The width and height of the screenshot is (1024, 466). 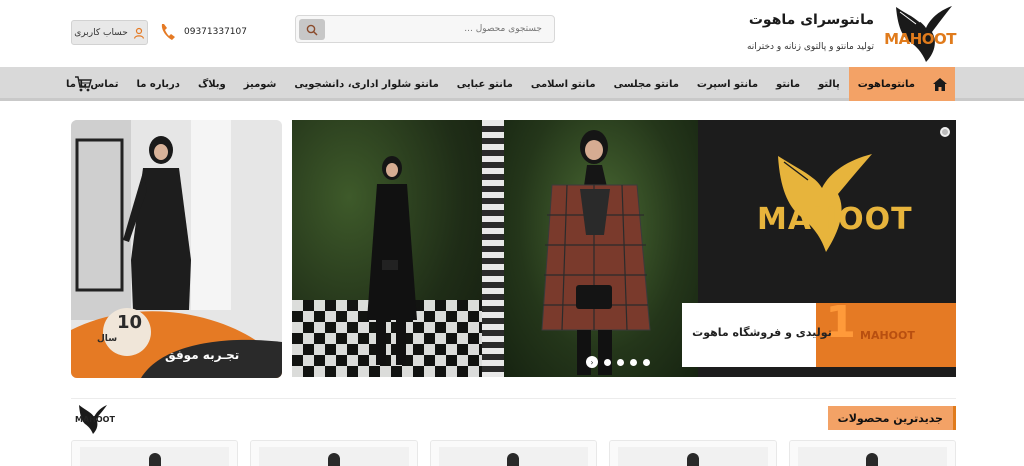 What do you see at coordinates (107, 339) in the screenshot?
I see `experience-badge-unit: سال` at bounding box center [107, 339].